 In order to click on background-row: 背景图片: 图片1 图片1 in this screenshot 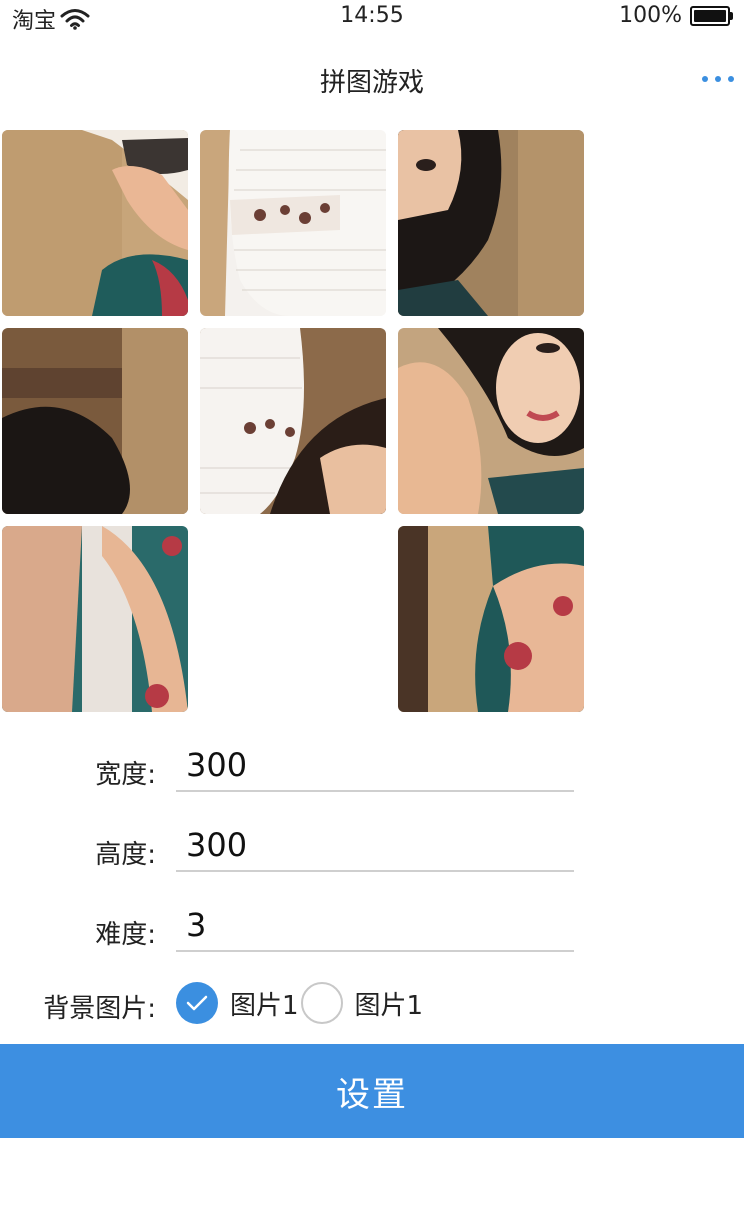, I will do `click(372, 1012)`.